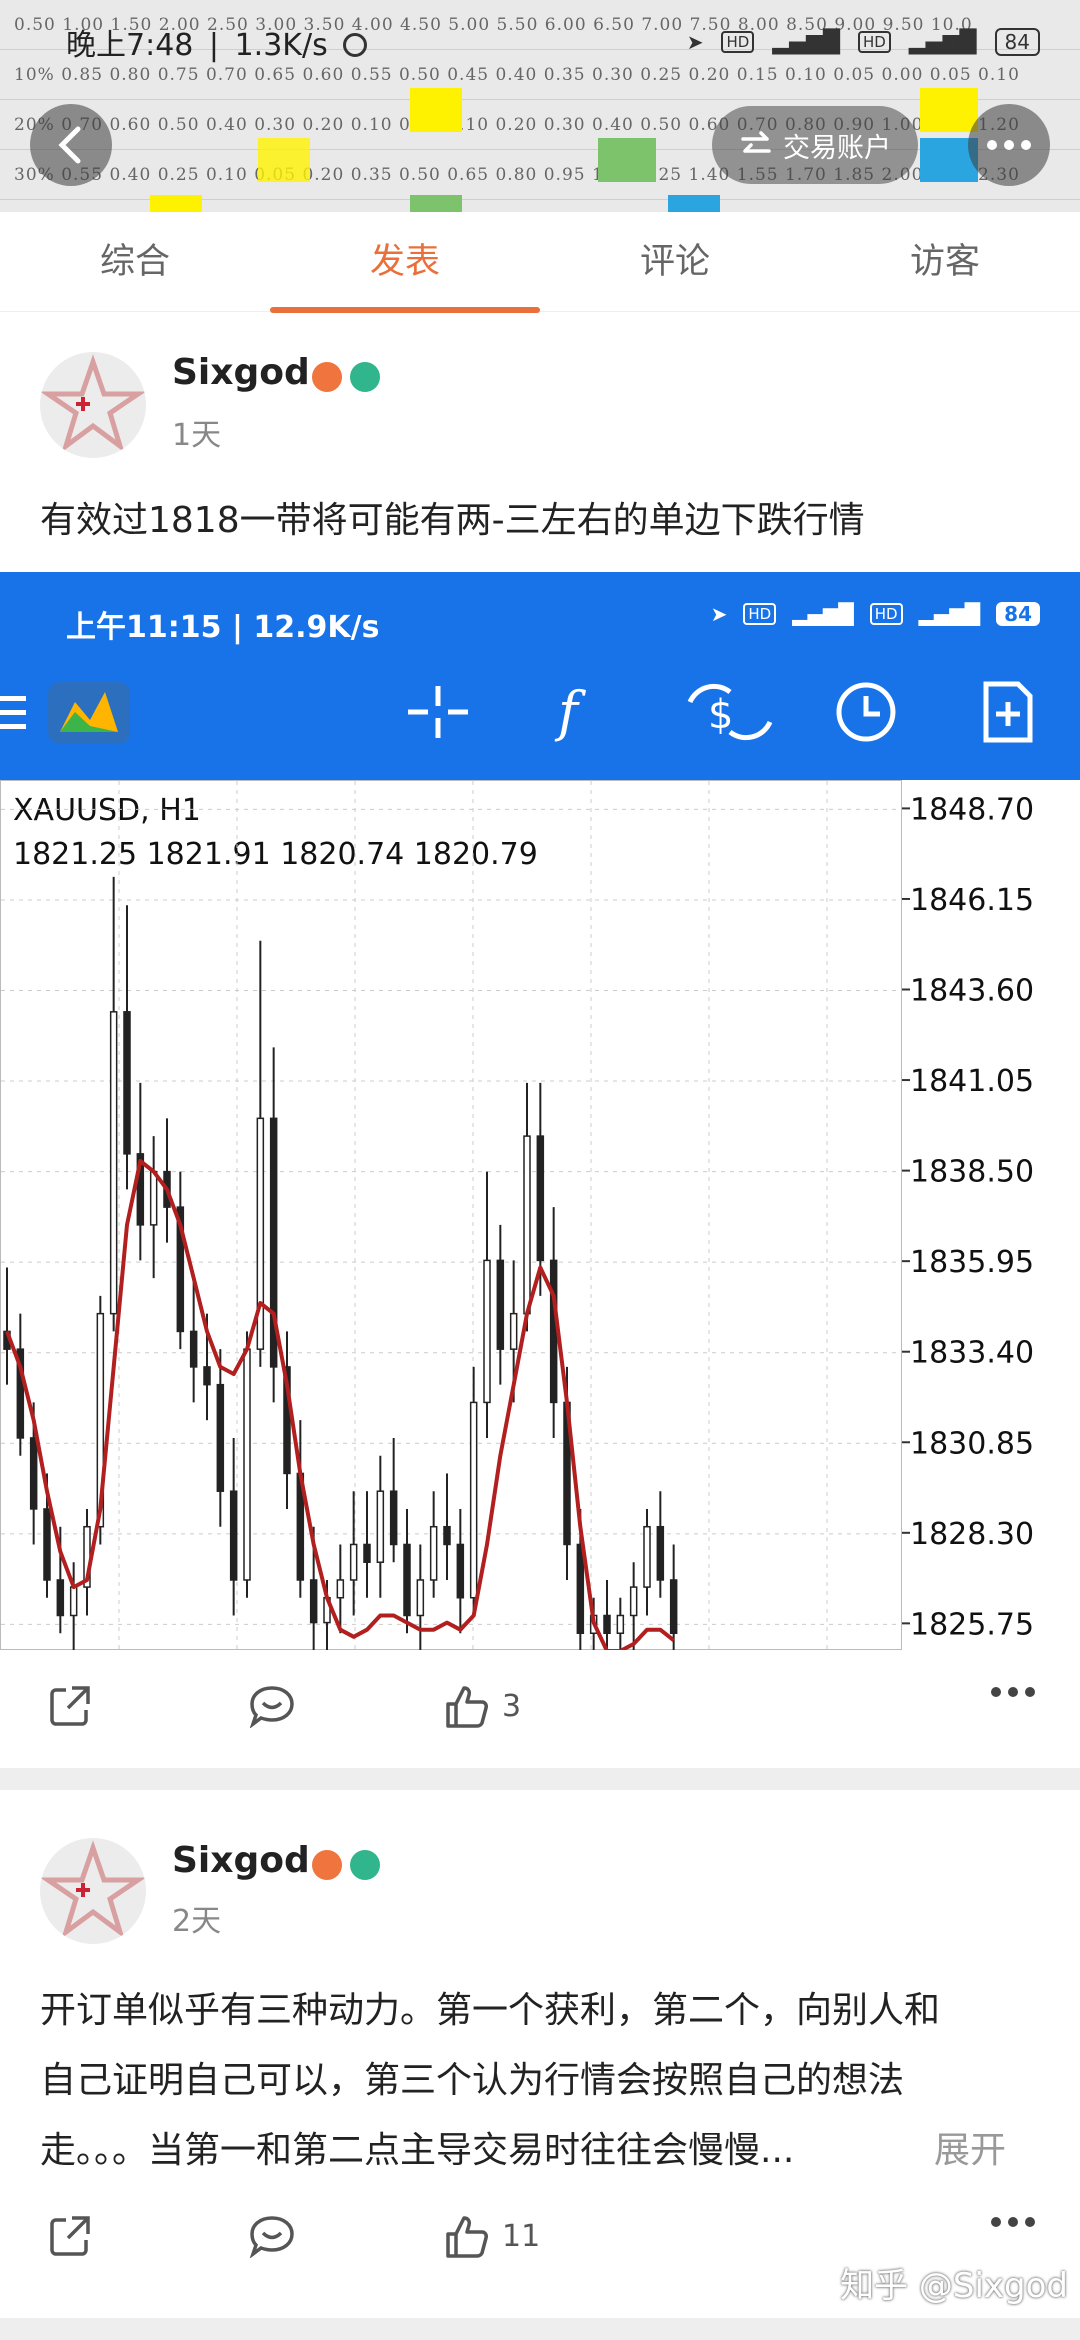 The width and height of the screenshot is (1080, 2340). I want to click on clock-icon, so click(866, 712).